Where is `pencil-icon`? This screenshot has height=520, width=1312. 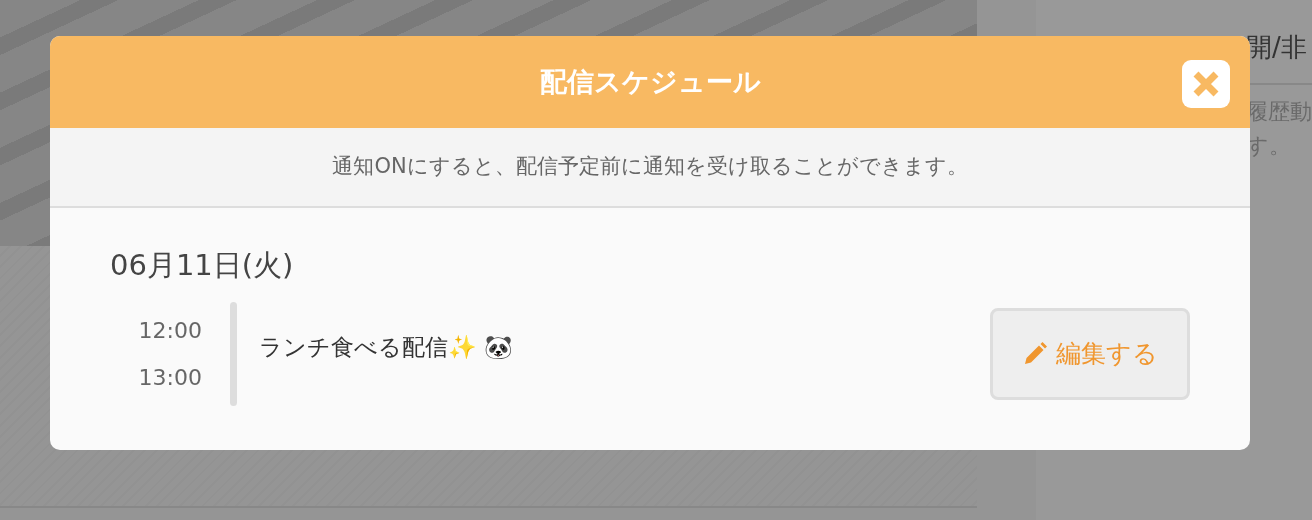
pencil-icon is located at coordinates (1035, 353).